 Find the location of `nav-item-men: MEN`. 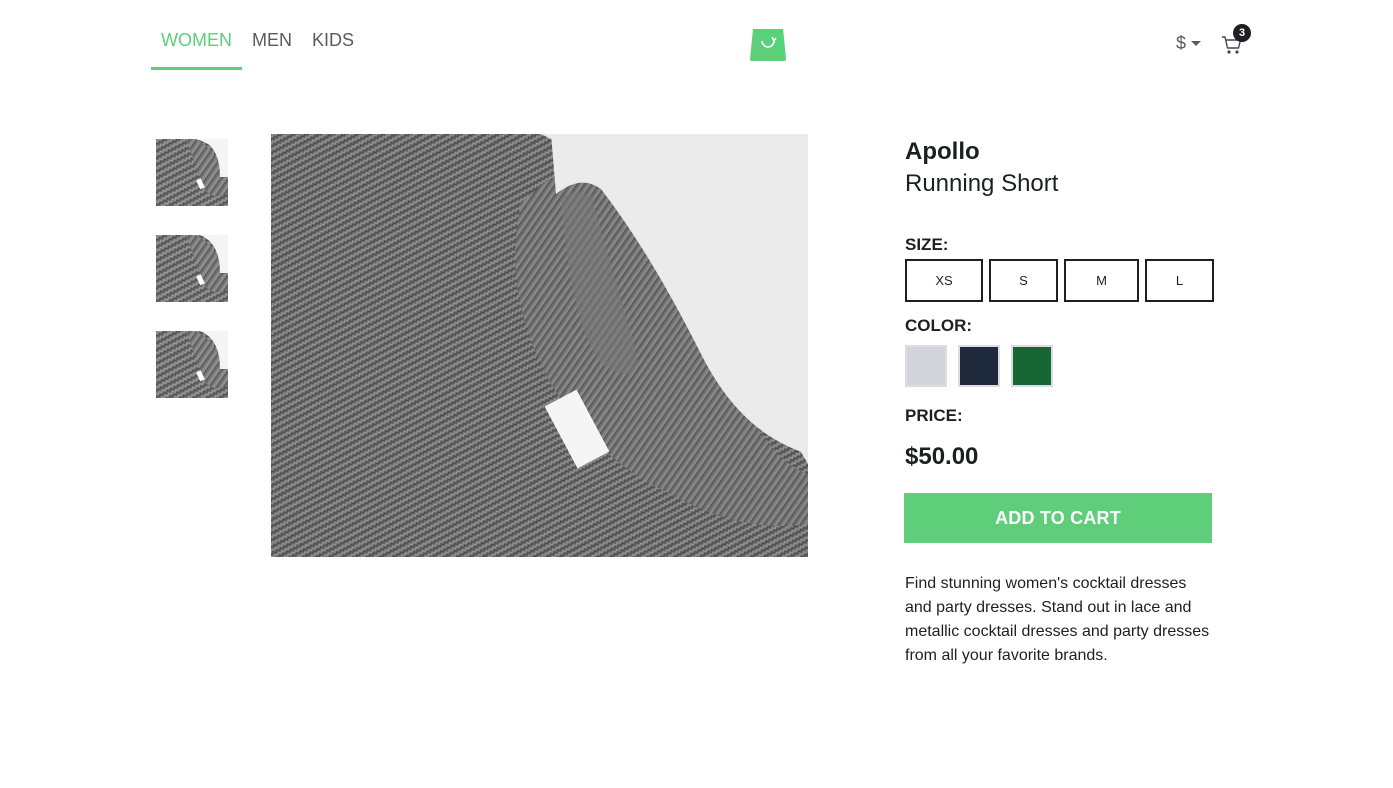

nav-item-men: MEN is located at coordinates (272, 47).